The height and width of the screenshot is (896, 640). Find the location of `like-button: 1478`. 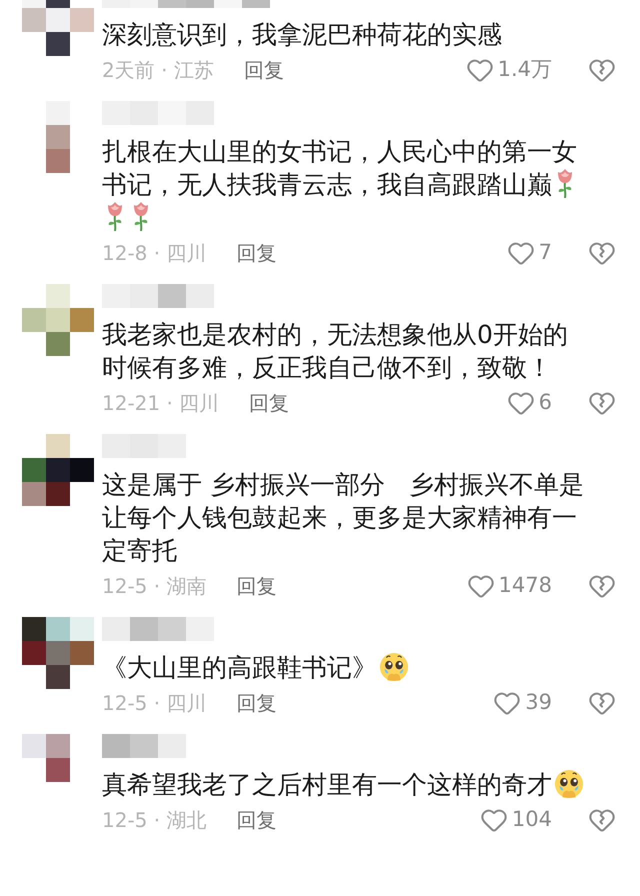

like-button: 1478 is located at coordinates (509, 586).